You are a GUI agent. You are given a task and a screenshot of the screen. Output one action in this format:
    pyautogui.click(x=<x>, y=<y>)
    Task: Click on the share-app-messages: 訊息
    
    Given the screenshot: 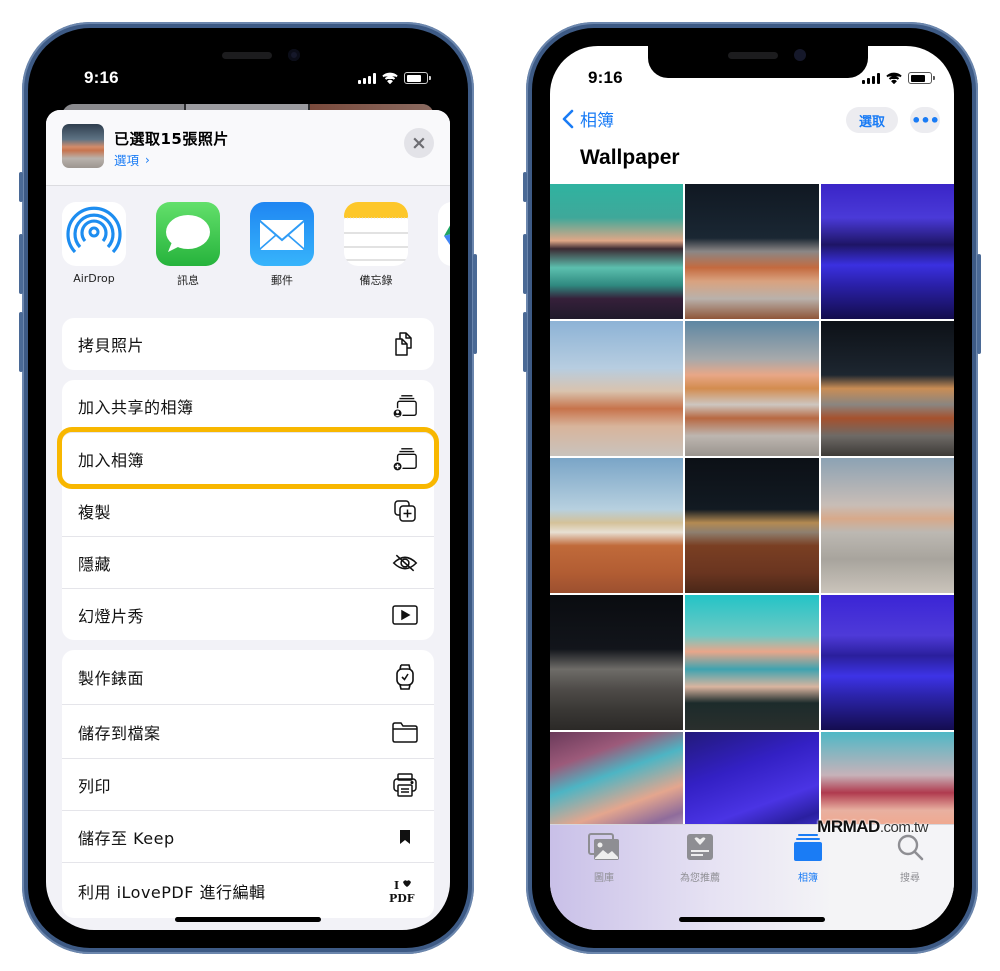 What is the action you would take?
    pyautogui.click(x=188, y=250)
    